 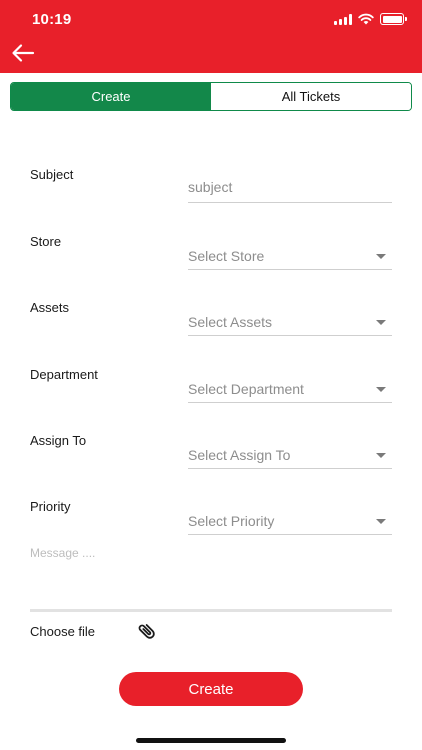 I want to click on tab-all-tickets: All Tickets, so click(x=311, y=96).